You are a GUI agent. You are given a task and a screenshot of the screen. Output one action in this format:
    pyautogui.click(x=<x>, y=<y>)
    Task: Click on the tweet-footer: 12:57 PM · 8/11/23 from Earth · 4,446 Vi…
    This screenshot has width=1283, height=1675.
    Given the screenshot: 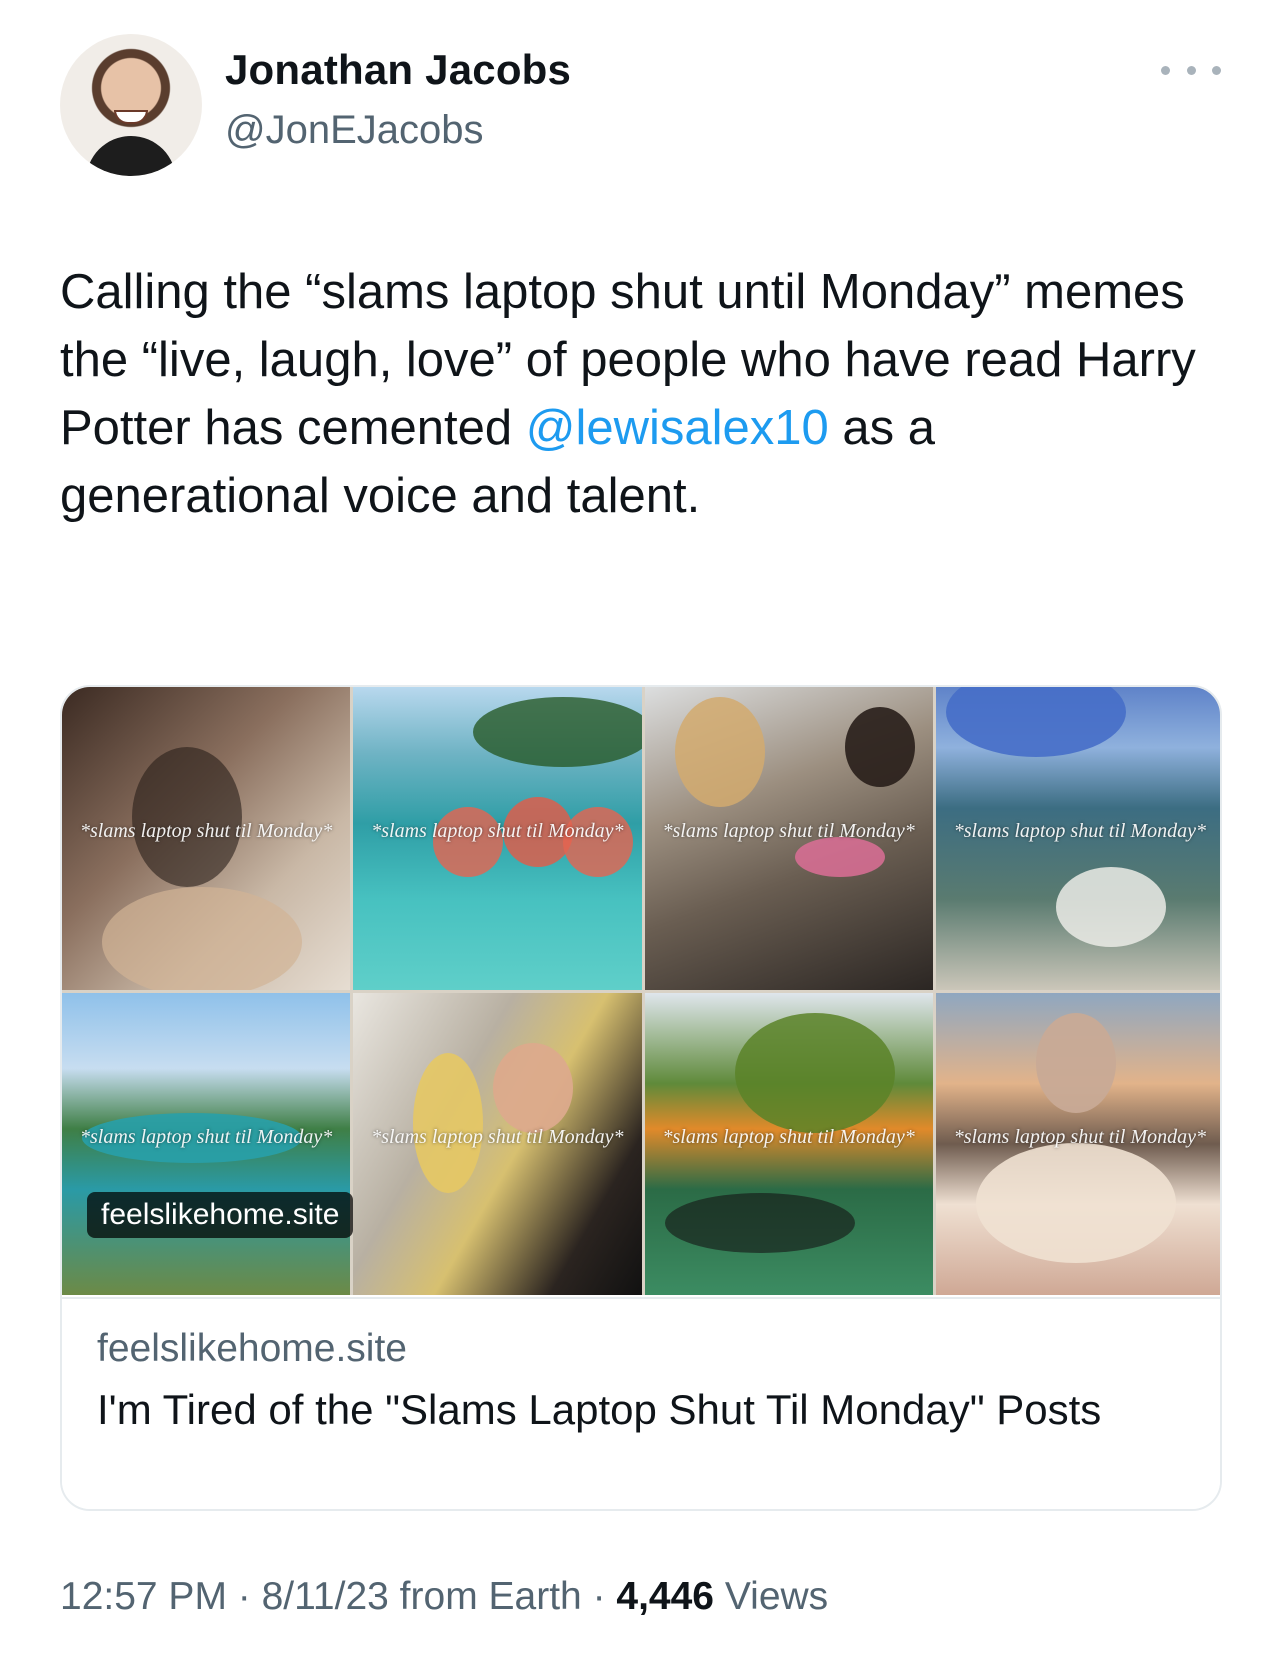 What is the action you would take?
    pyautogui.click(x=444, y=1597)
    